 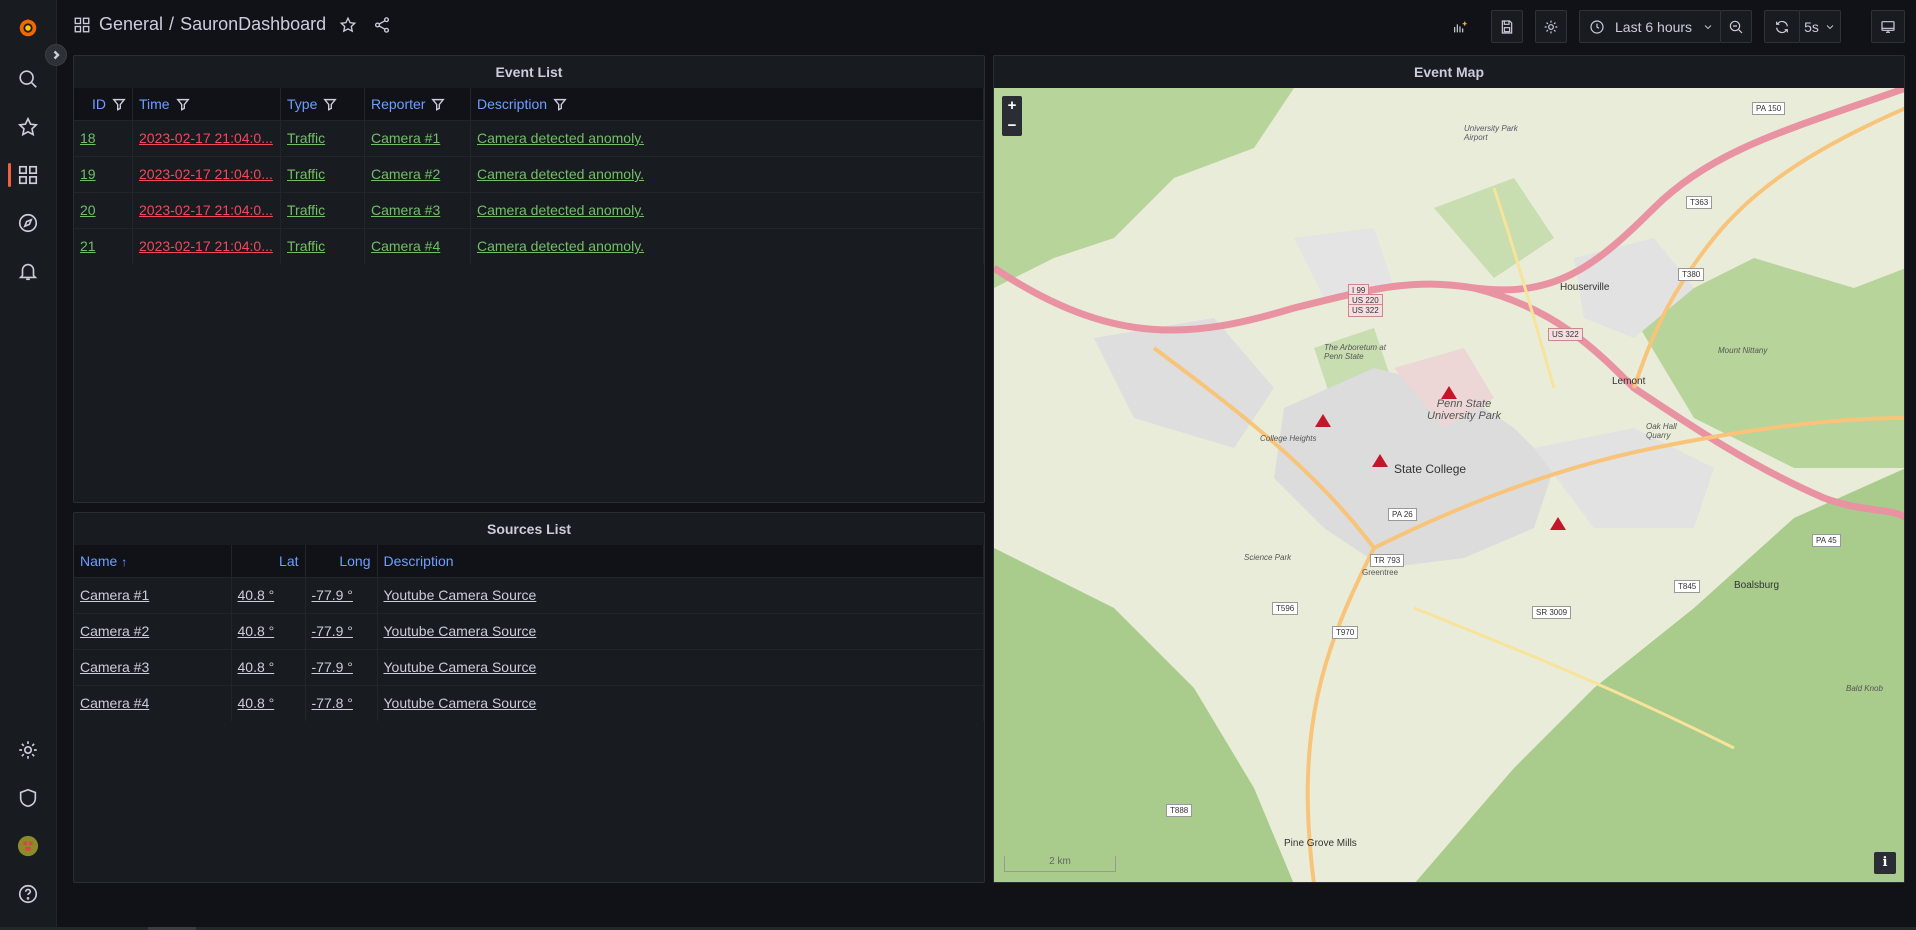 What do you see at coordinates (114, 595) in the screenshot?
I see `source-name-link: Camera #1` at bounding box center [114, 595].